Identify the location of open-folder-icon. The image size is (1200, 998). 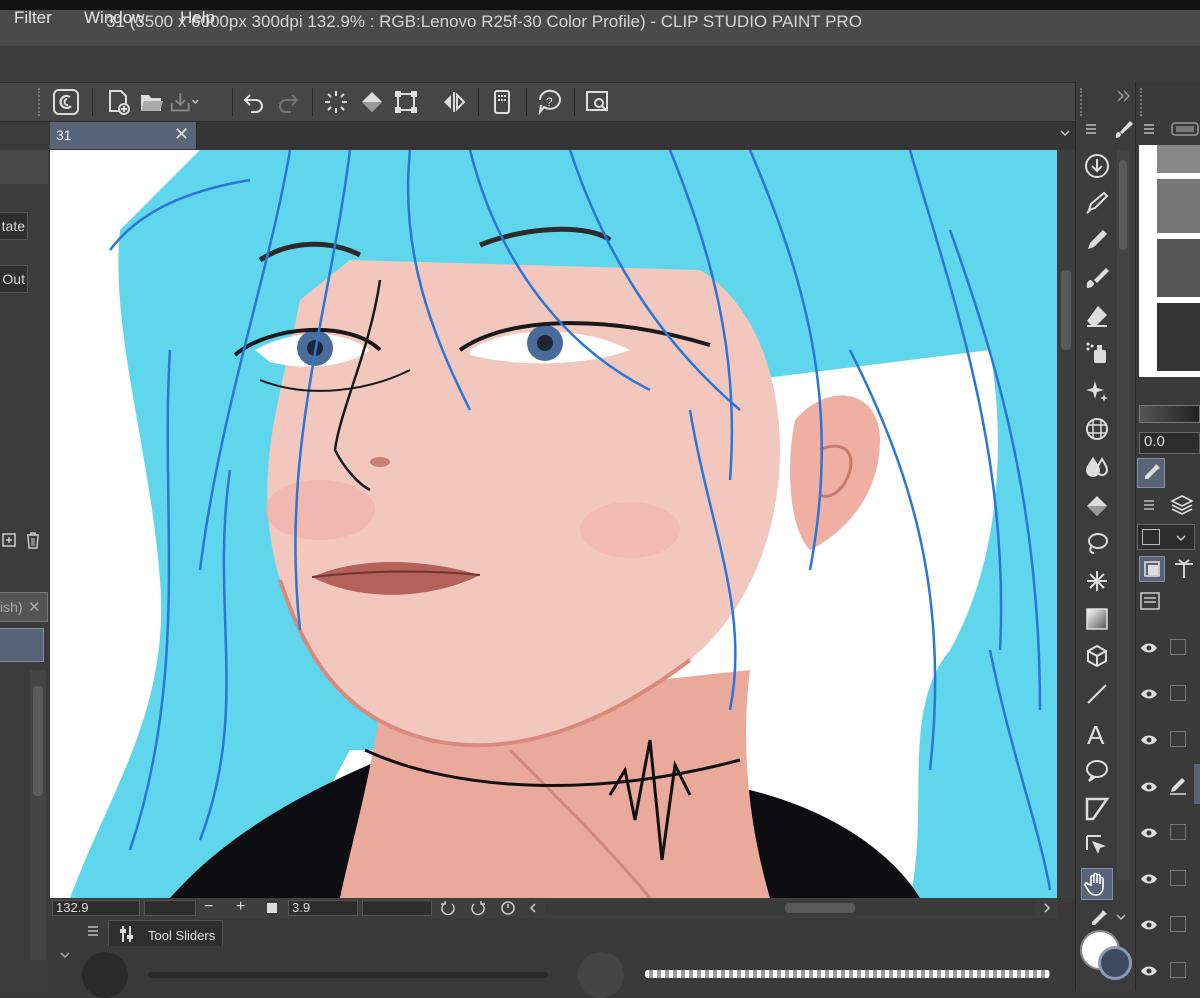
(152, 102).